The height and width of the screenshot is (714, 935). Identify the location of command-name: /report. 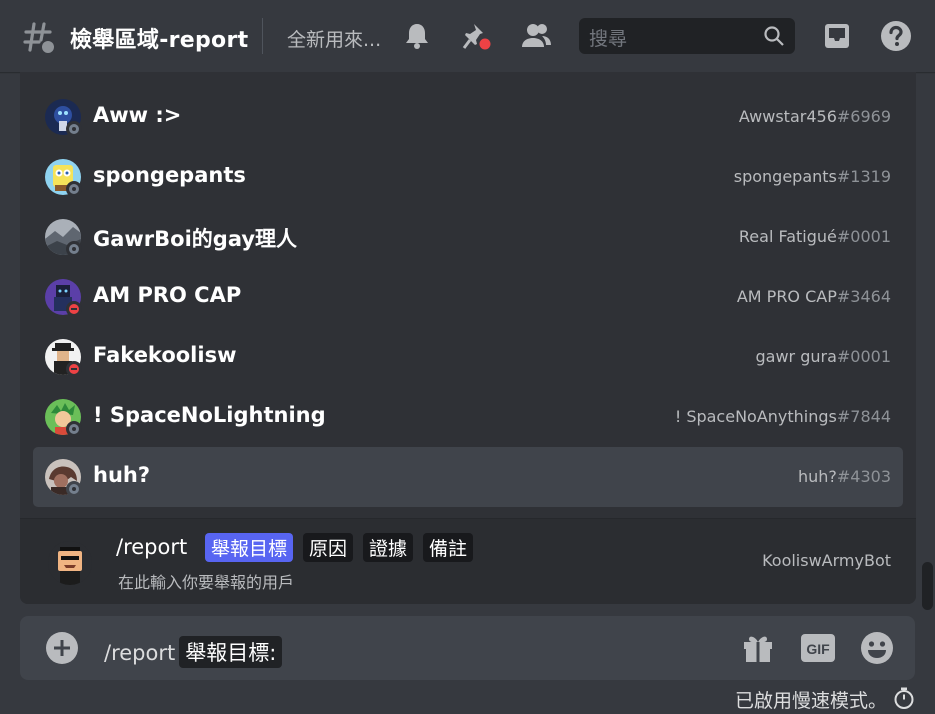
(152, 547).